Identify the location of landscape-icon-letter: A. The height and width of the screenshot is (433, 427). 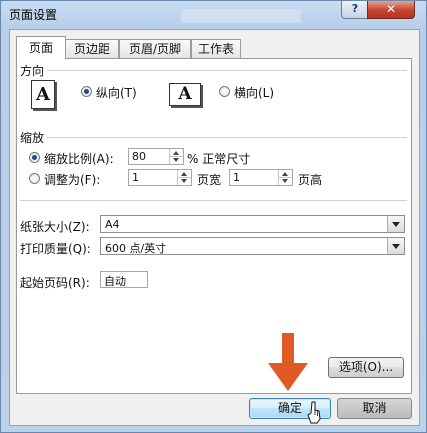
(185, 94).